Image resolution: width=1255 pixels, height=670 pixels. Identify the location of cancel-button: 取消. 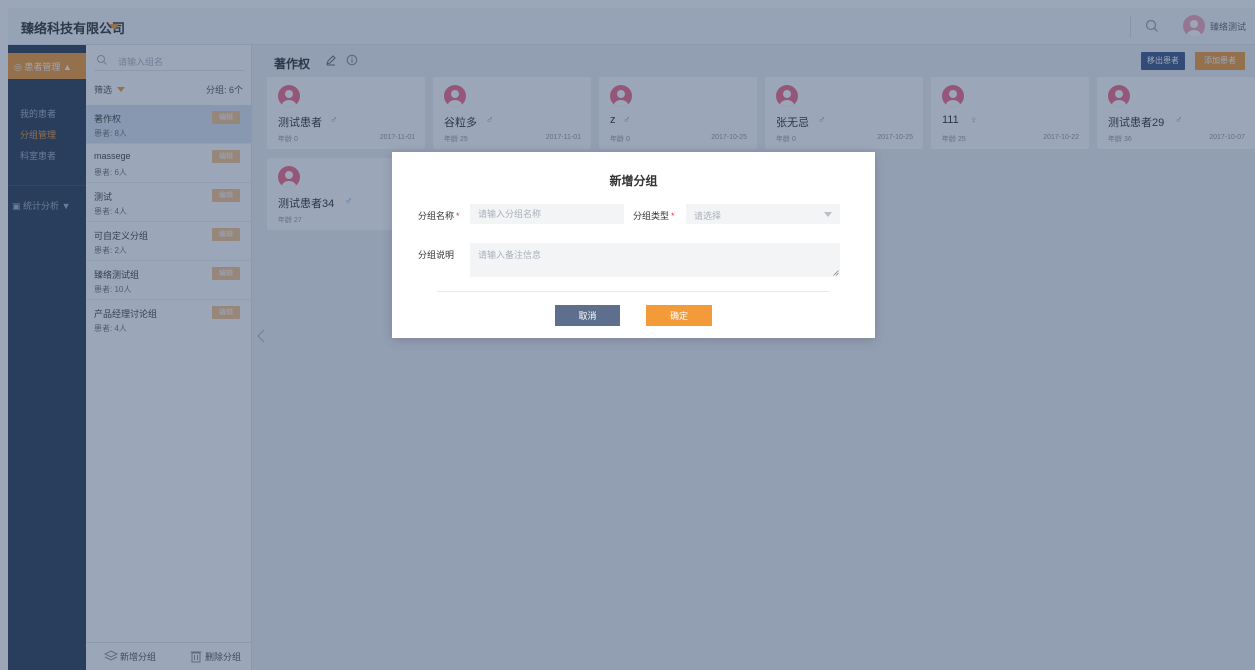
(587, 315).